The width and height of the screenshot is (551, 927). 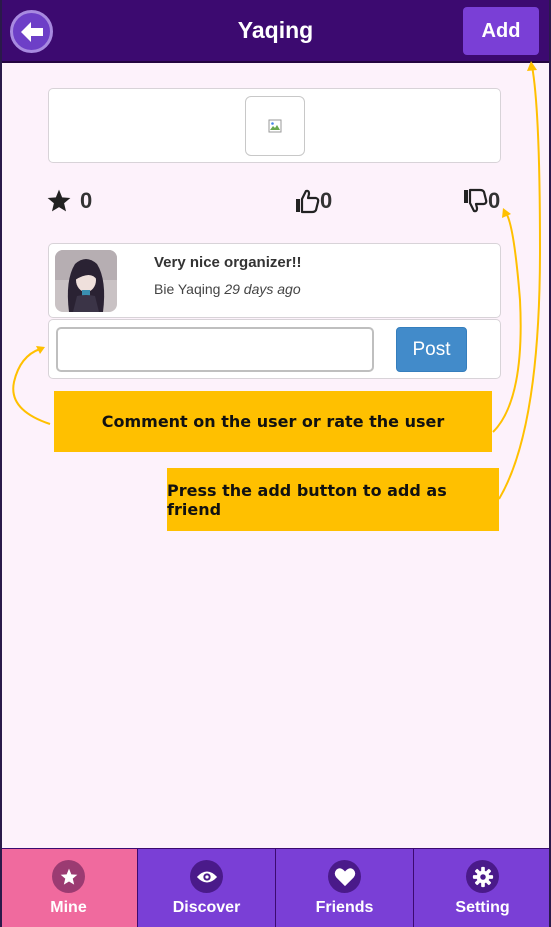 I want to click on comment-time: 29 days ago, so click(x=262, y=289).